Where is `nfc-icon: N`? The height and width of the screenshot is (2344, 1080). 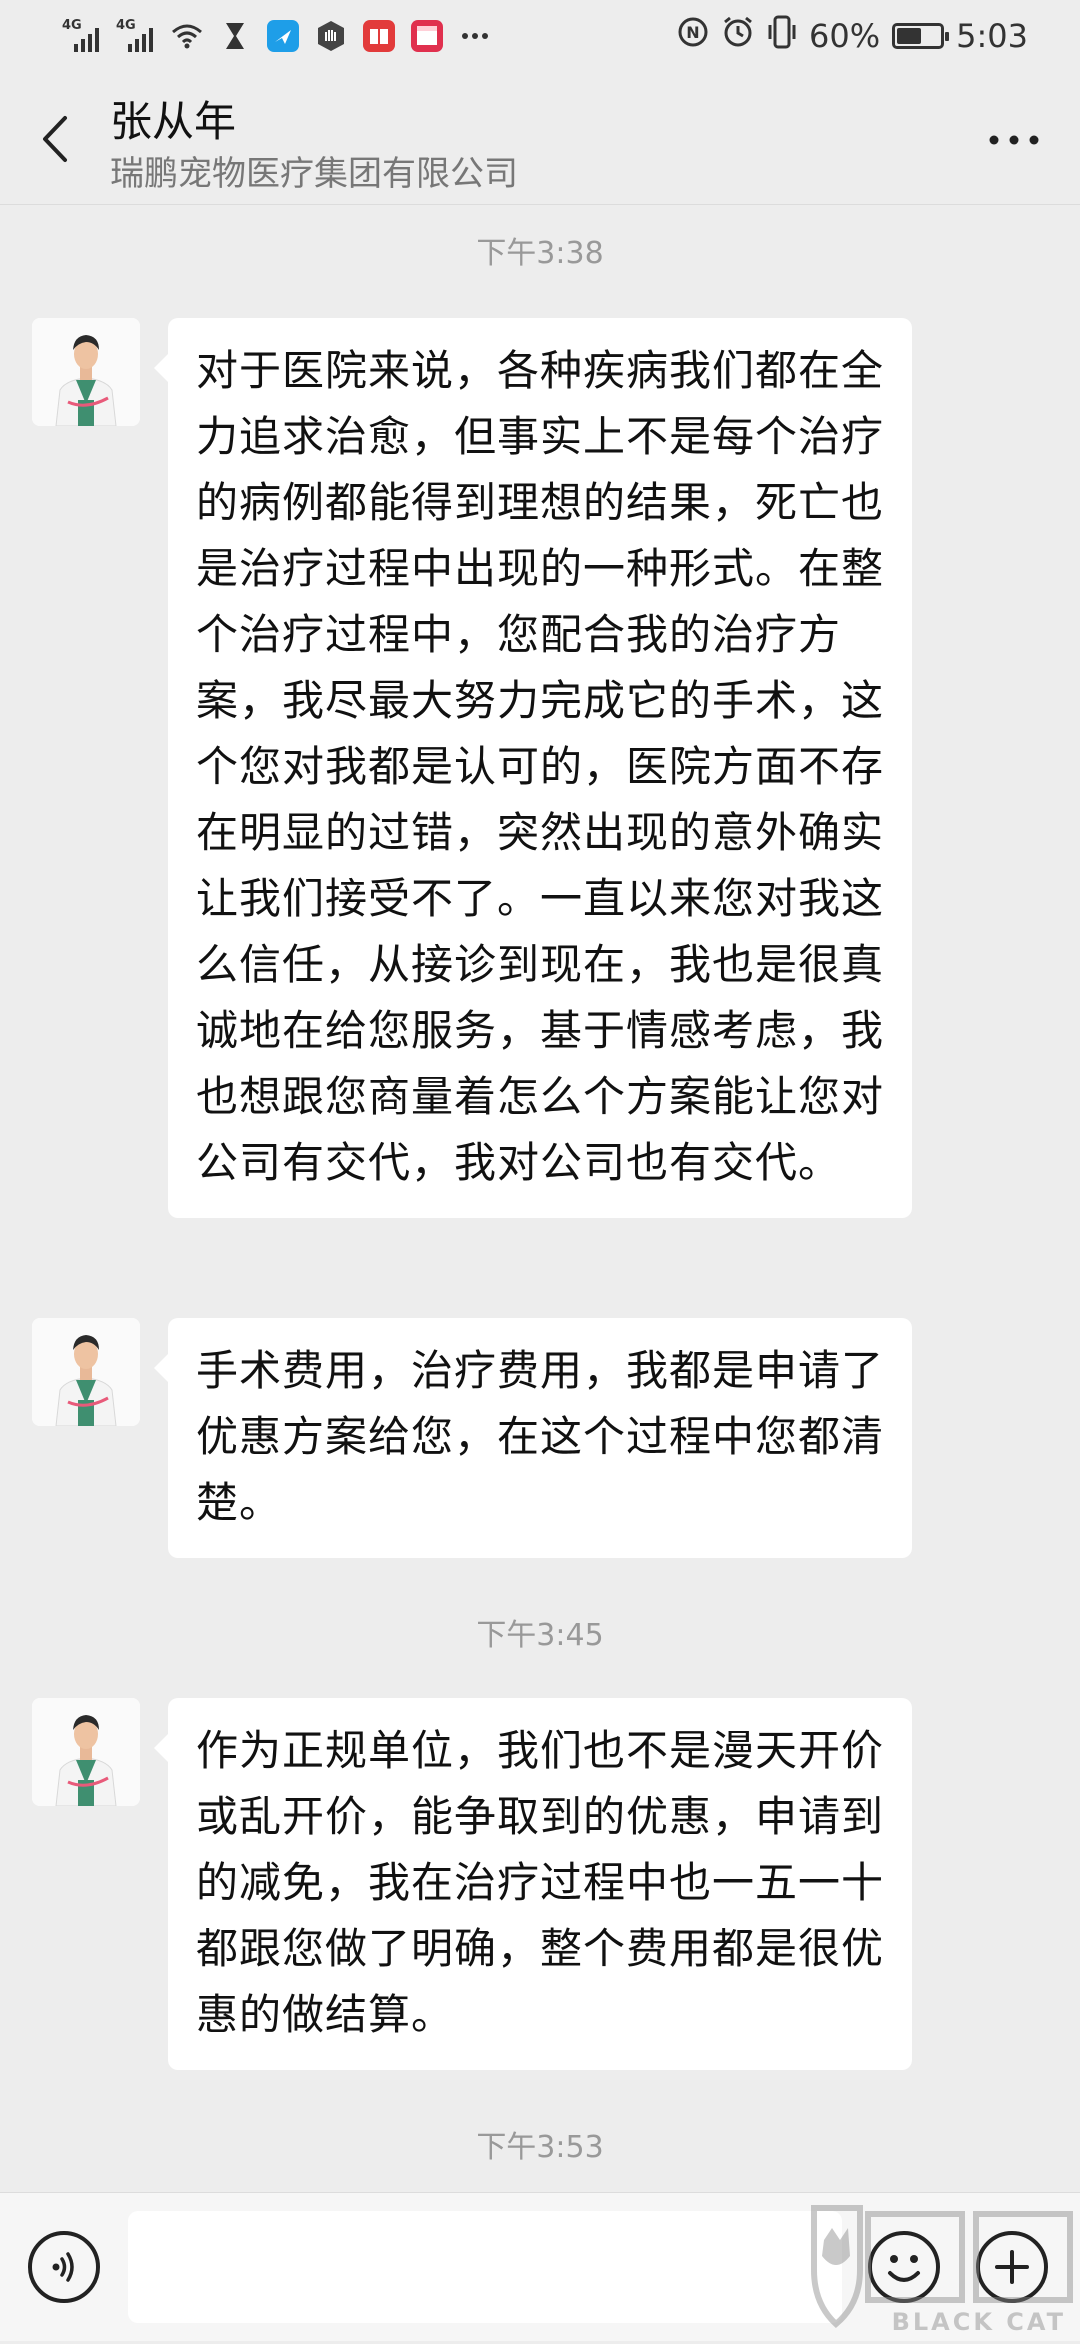 nfc-icon: N is located at coordinates (693, 36).